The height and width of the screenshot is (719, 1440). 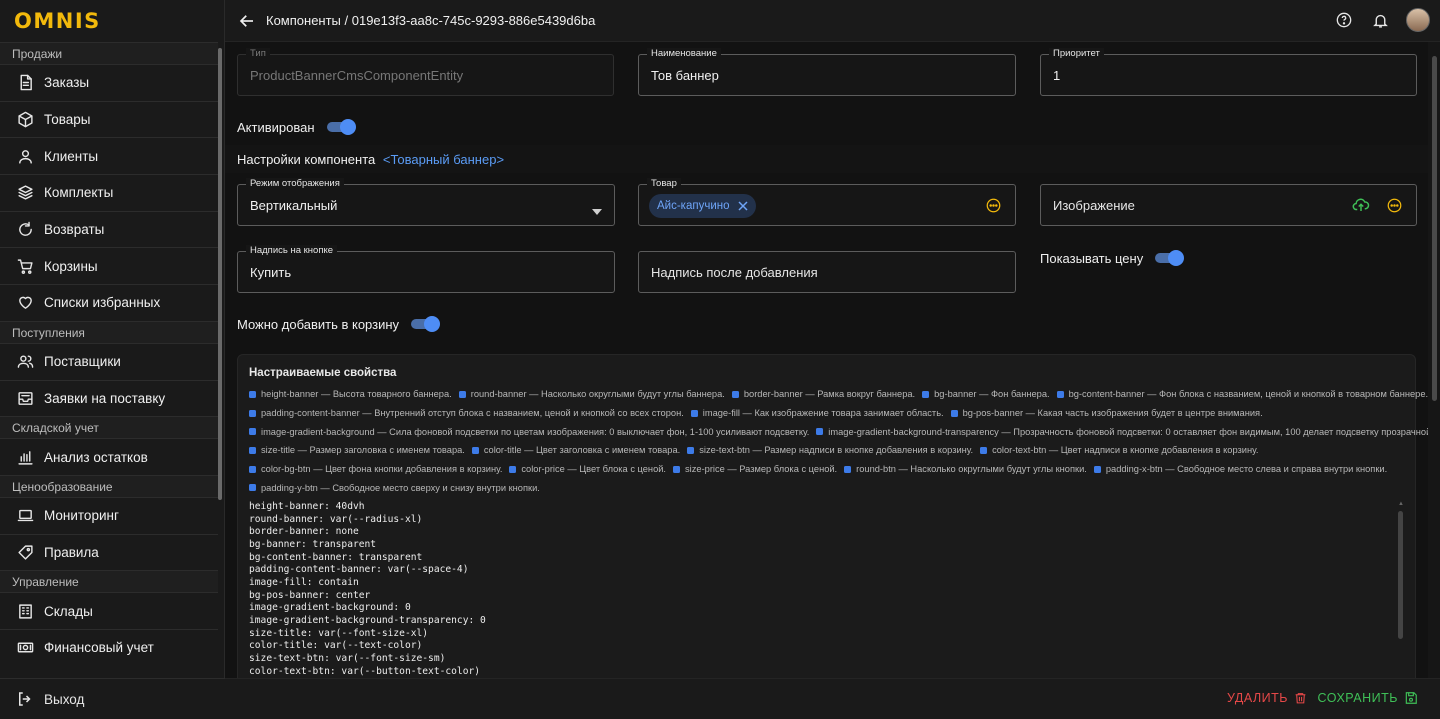 I want to click on omnis-logo: OMNIS, so click(x=57, y=21).